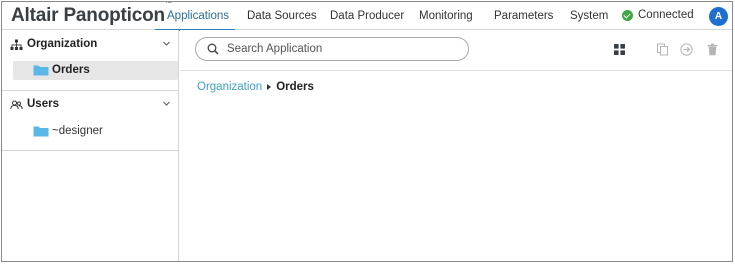 The height and width of the screenshot is (264, 735). Describe the element at coordinates (627, 15) in the screenshot. I see `check-circle-icon` at that location.